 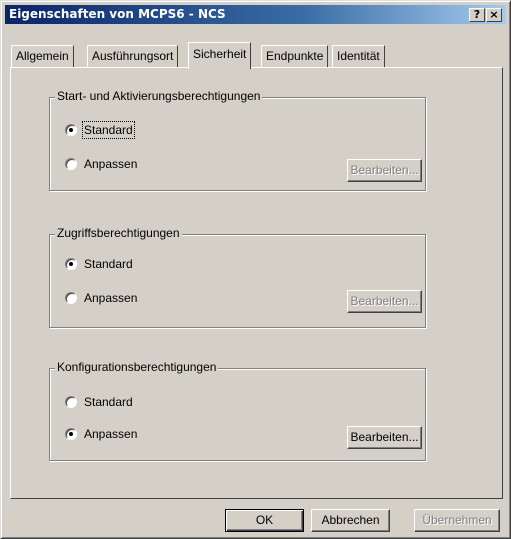 What do you see at coordinates (494, 15) in the screenshot?
I see `close-button: ×` at bounding box center [494, 15].